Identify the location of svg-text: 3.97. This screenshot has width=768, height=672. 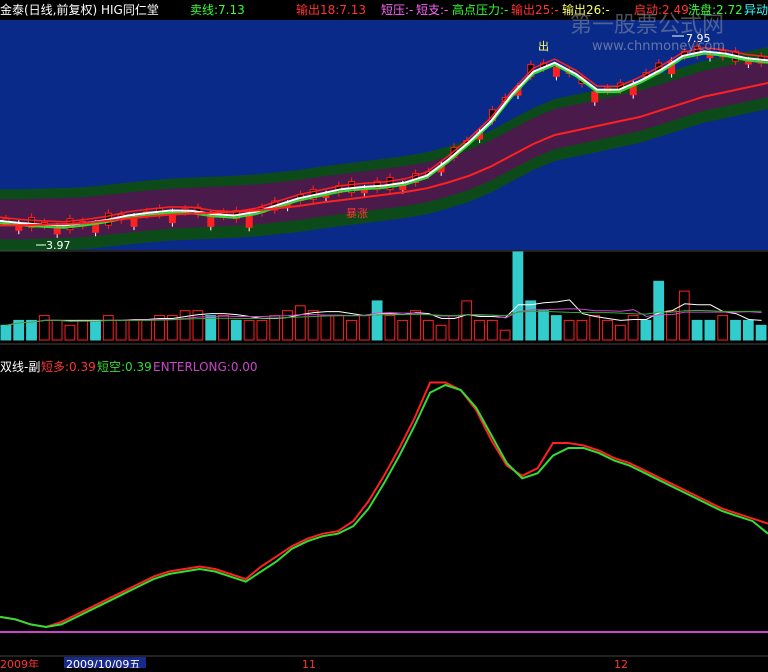
(58, 245).